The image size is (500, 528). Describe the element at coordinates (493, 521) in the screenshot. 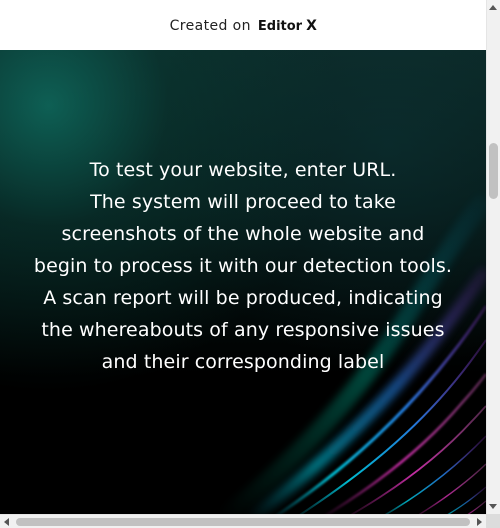

I see `scrollbar-corner` at that location.